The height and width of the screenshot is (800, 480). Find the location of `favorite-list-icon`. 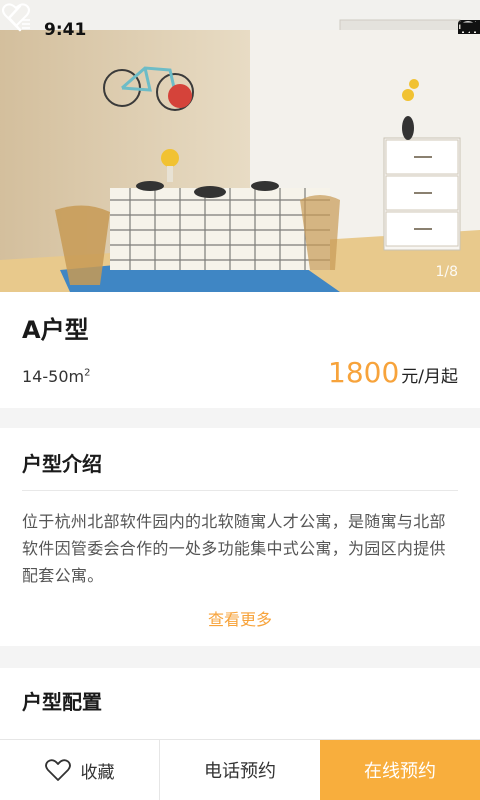

favorite-list-icon is located at coordinates (16, 15).